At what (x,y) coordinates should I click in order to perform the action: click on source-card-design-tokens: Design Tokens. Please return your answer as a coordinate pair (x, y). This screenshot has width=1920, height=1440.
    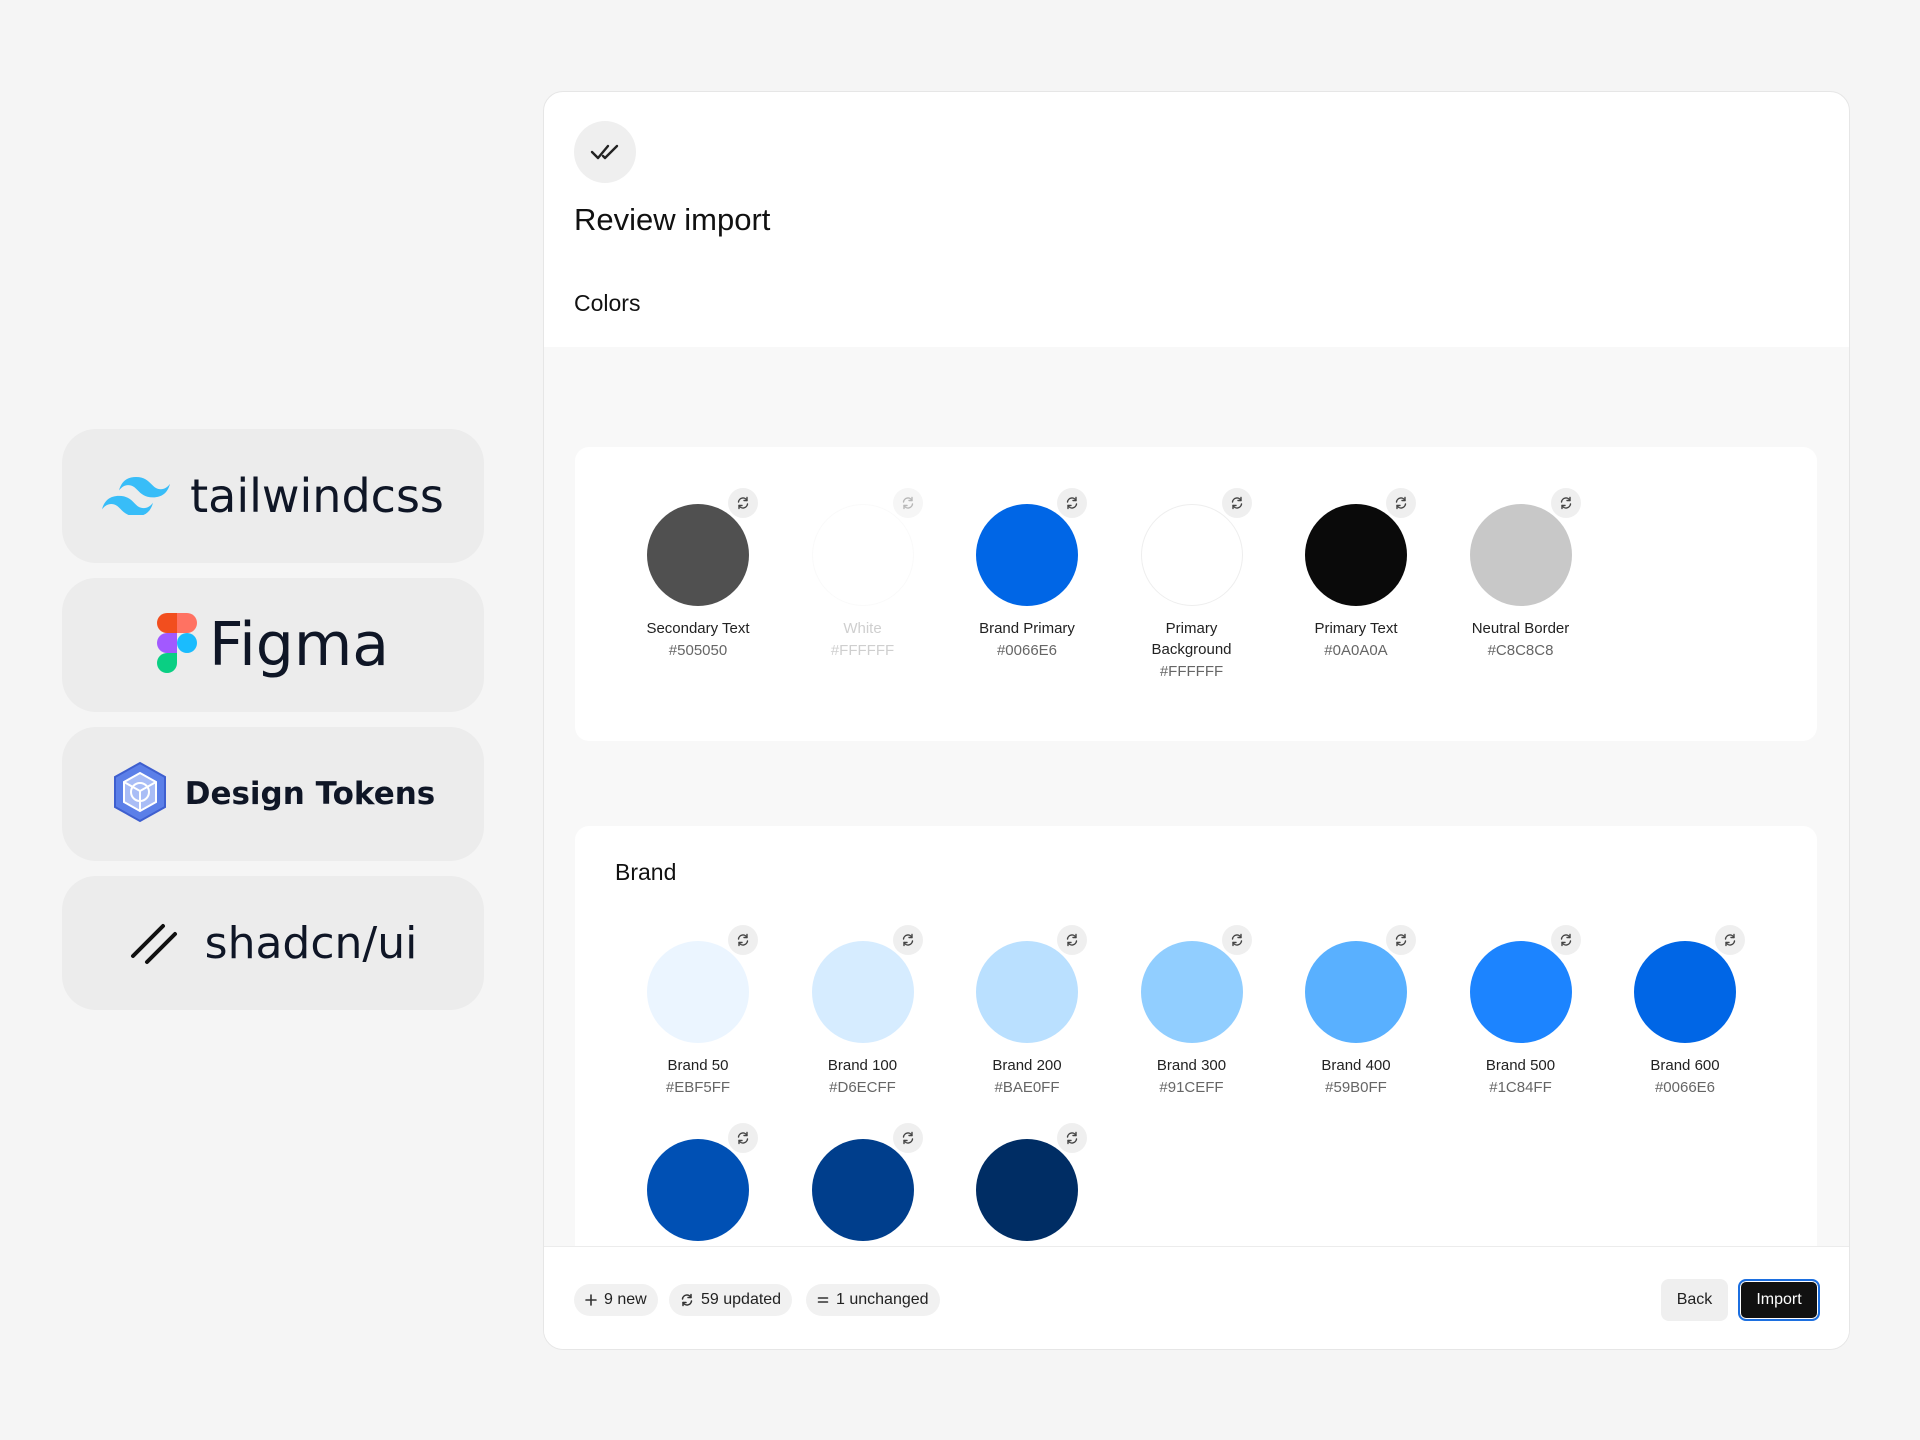
    Looking at the image, I should click on (273, 794).